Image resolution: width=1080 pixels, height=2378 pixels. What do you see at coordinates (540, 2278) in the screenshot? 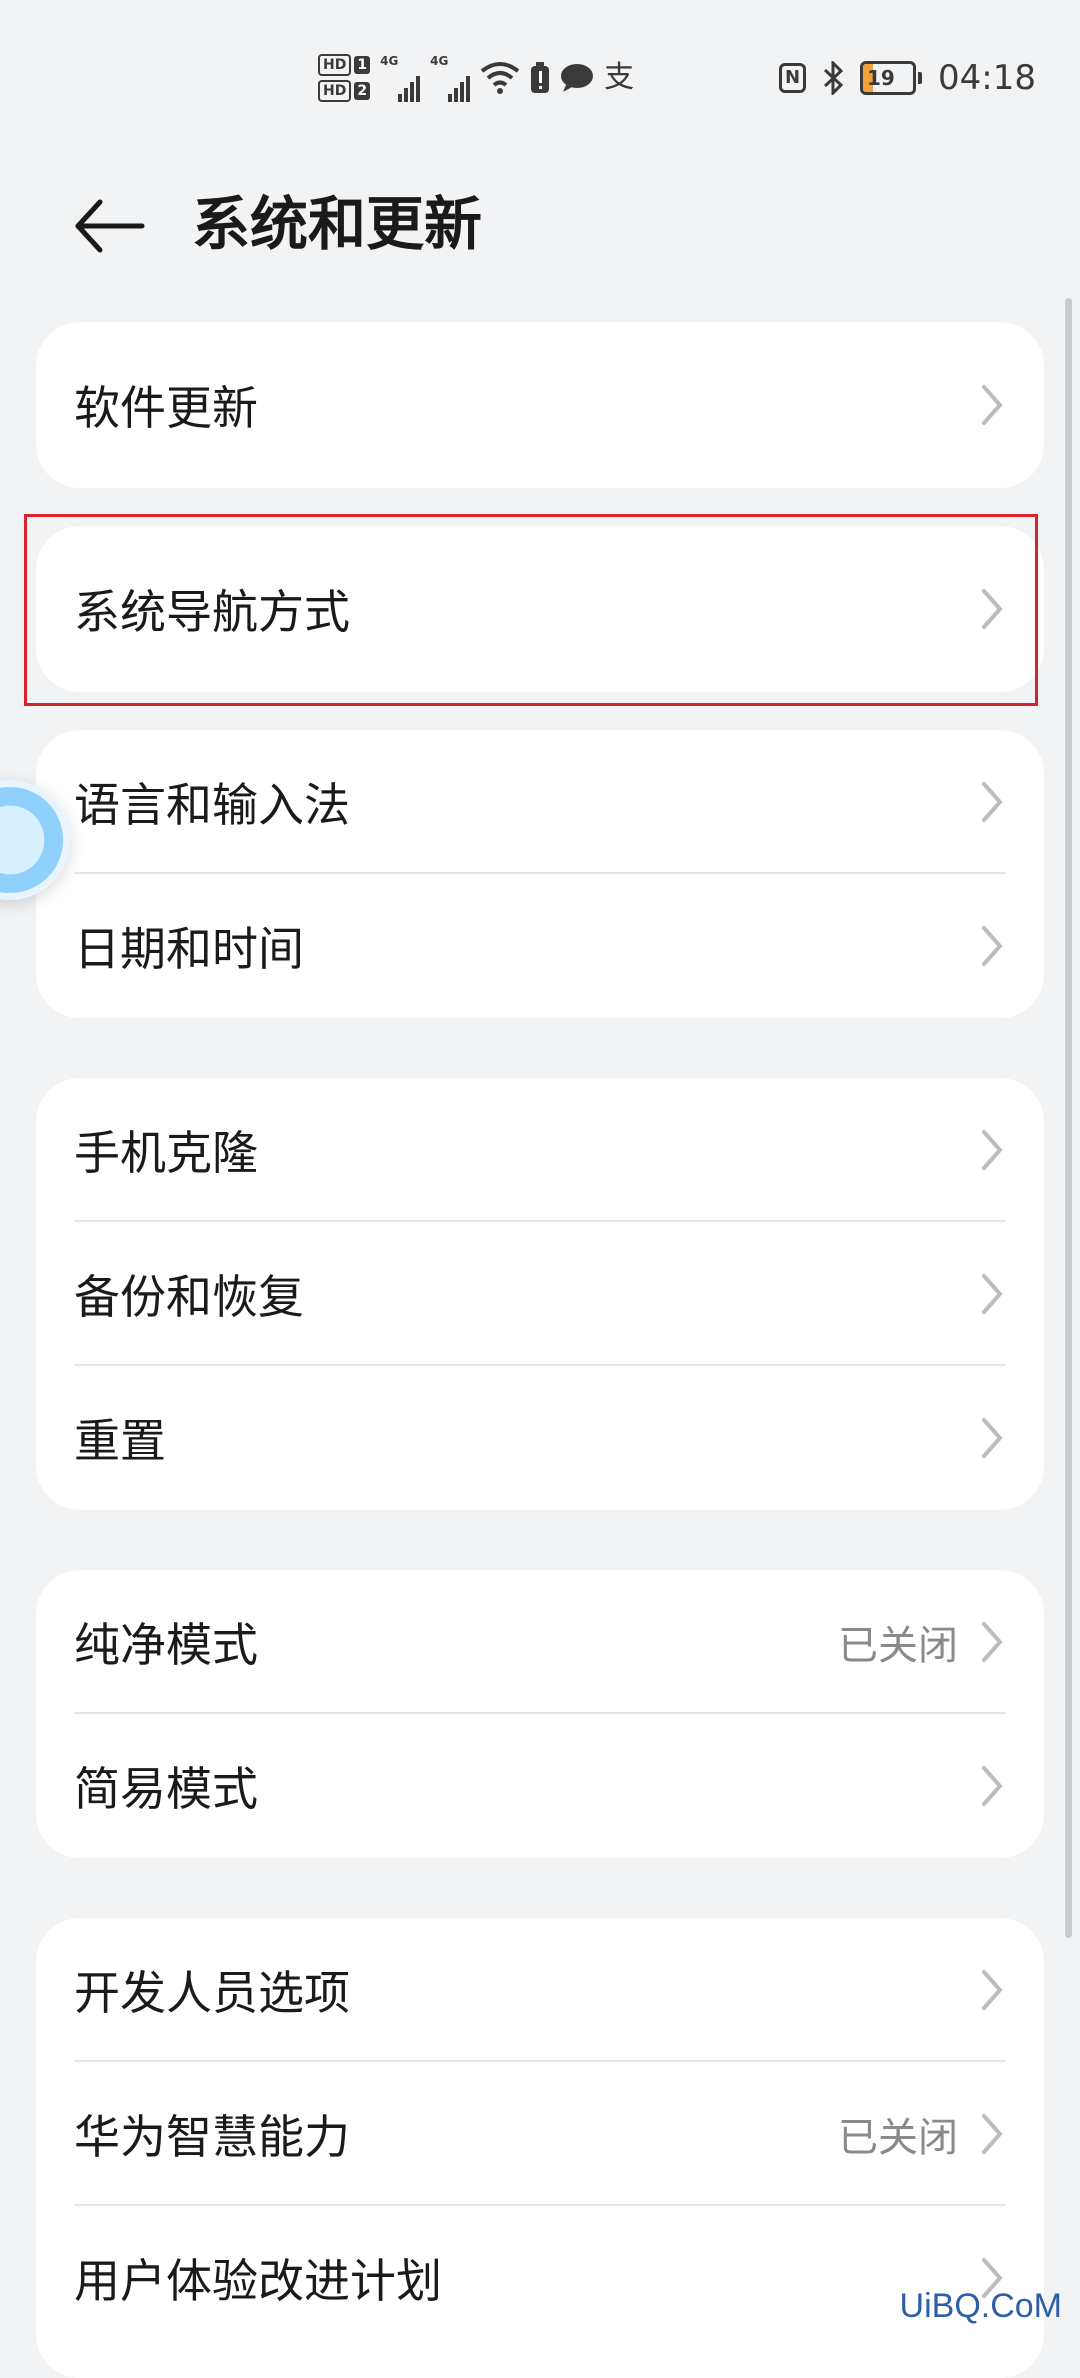
I see `user-experience-item: 用户体验改进计划` at bounding box center [540, 2278].